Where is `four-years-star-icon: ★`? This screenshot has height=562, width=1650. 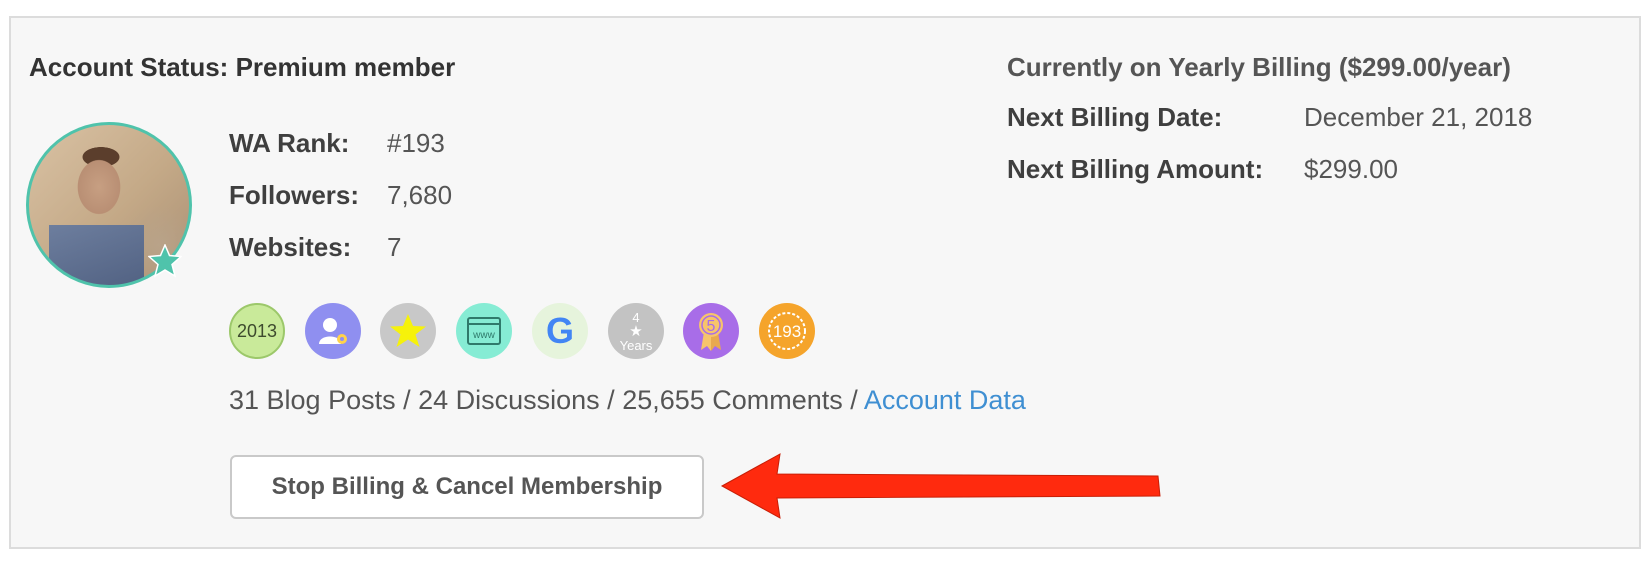 four-years-star-icon: ★ is located at coordinates (636, 331).